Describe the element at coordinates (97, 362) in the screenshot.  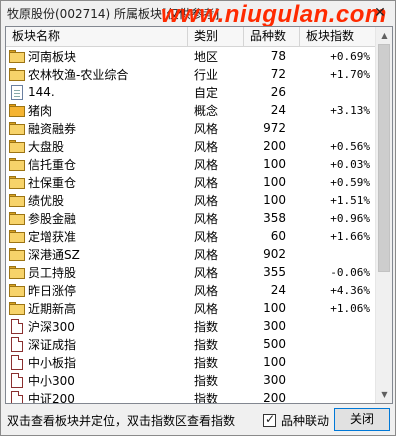
I see `sector-name-cell: 中小板指` at that location.